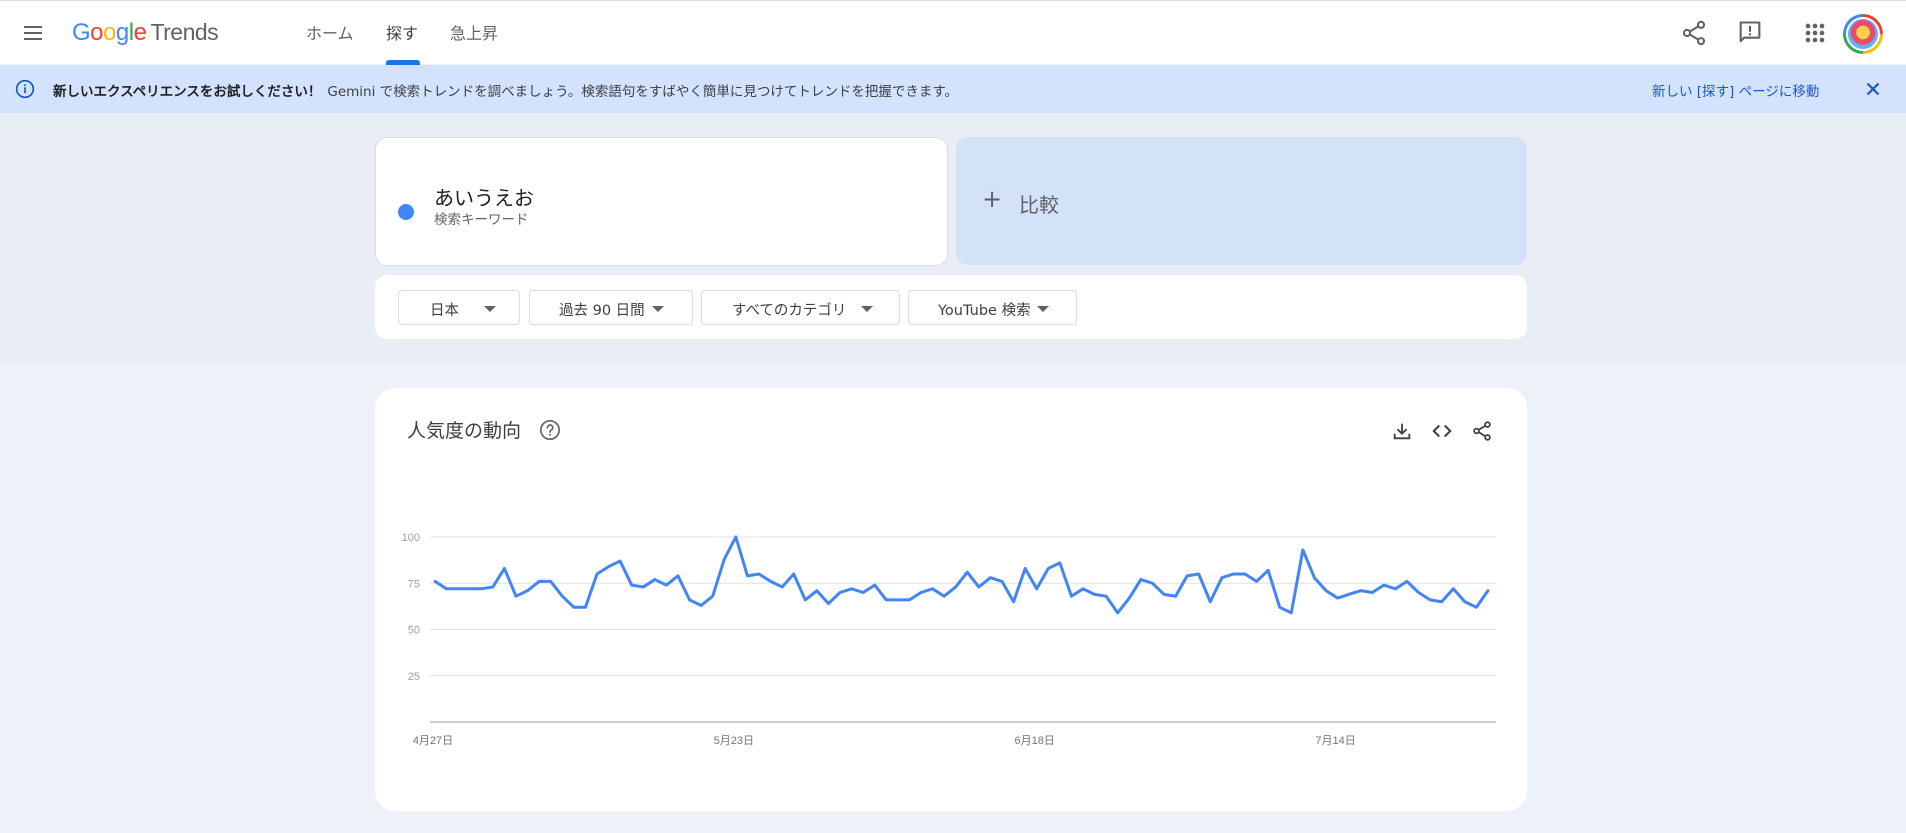 This screenshot has width=1906, height=833. Describe the element at coordinates (800, 307) in the screenshot. I see `category-filter: すべてのカテゴリ` at that location.